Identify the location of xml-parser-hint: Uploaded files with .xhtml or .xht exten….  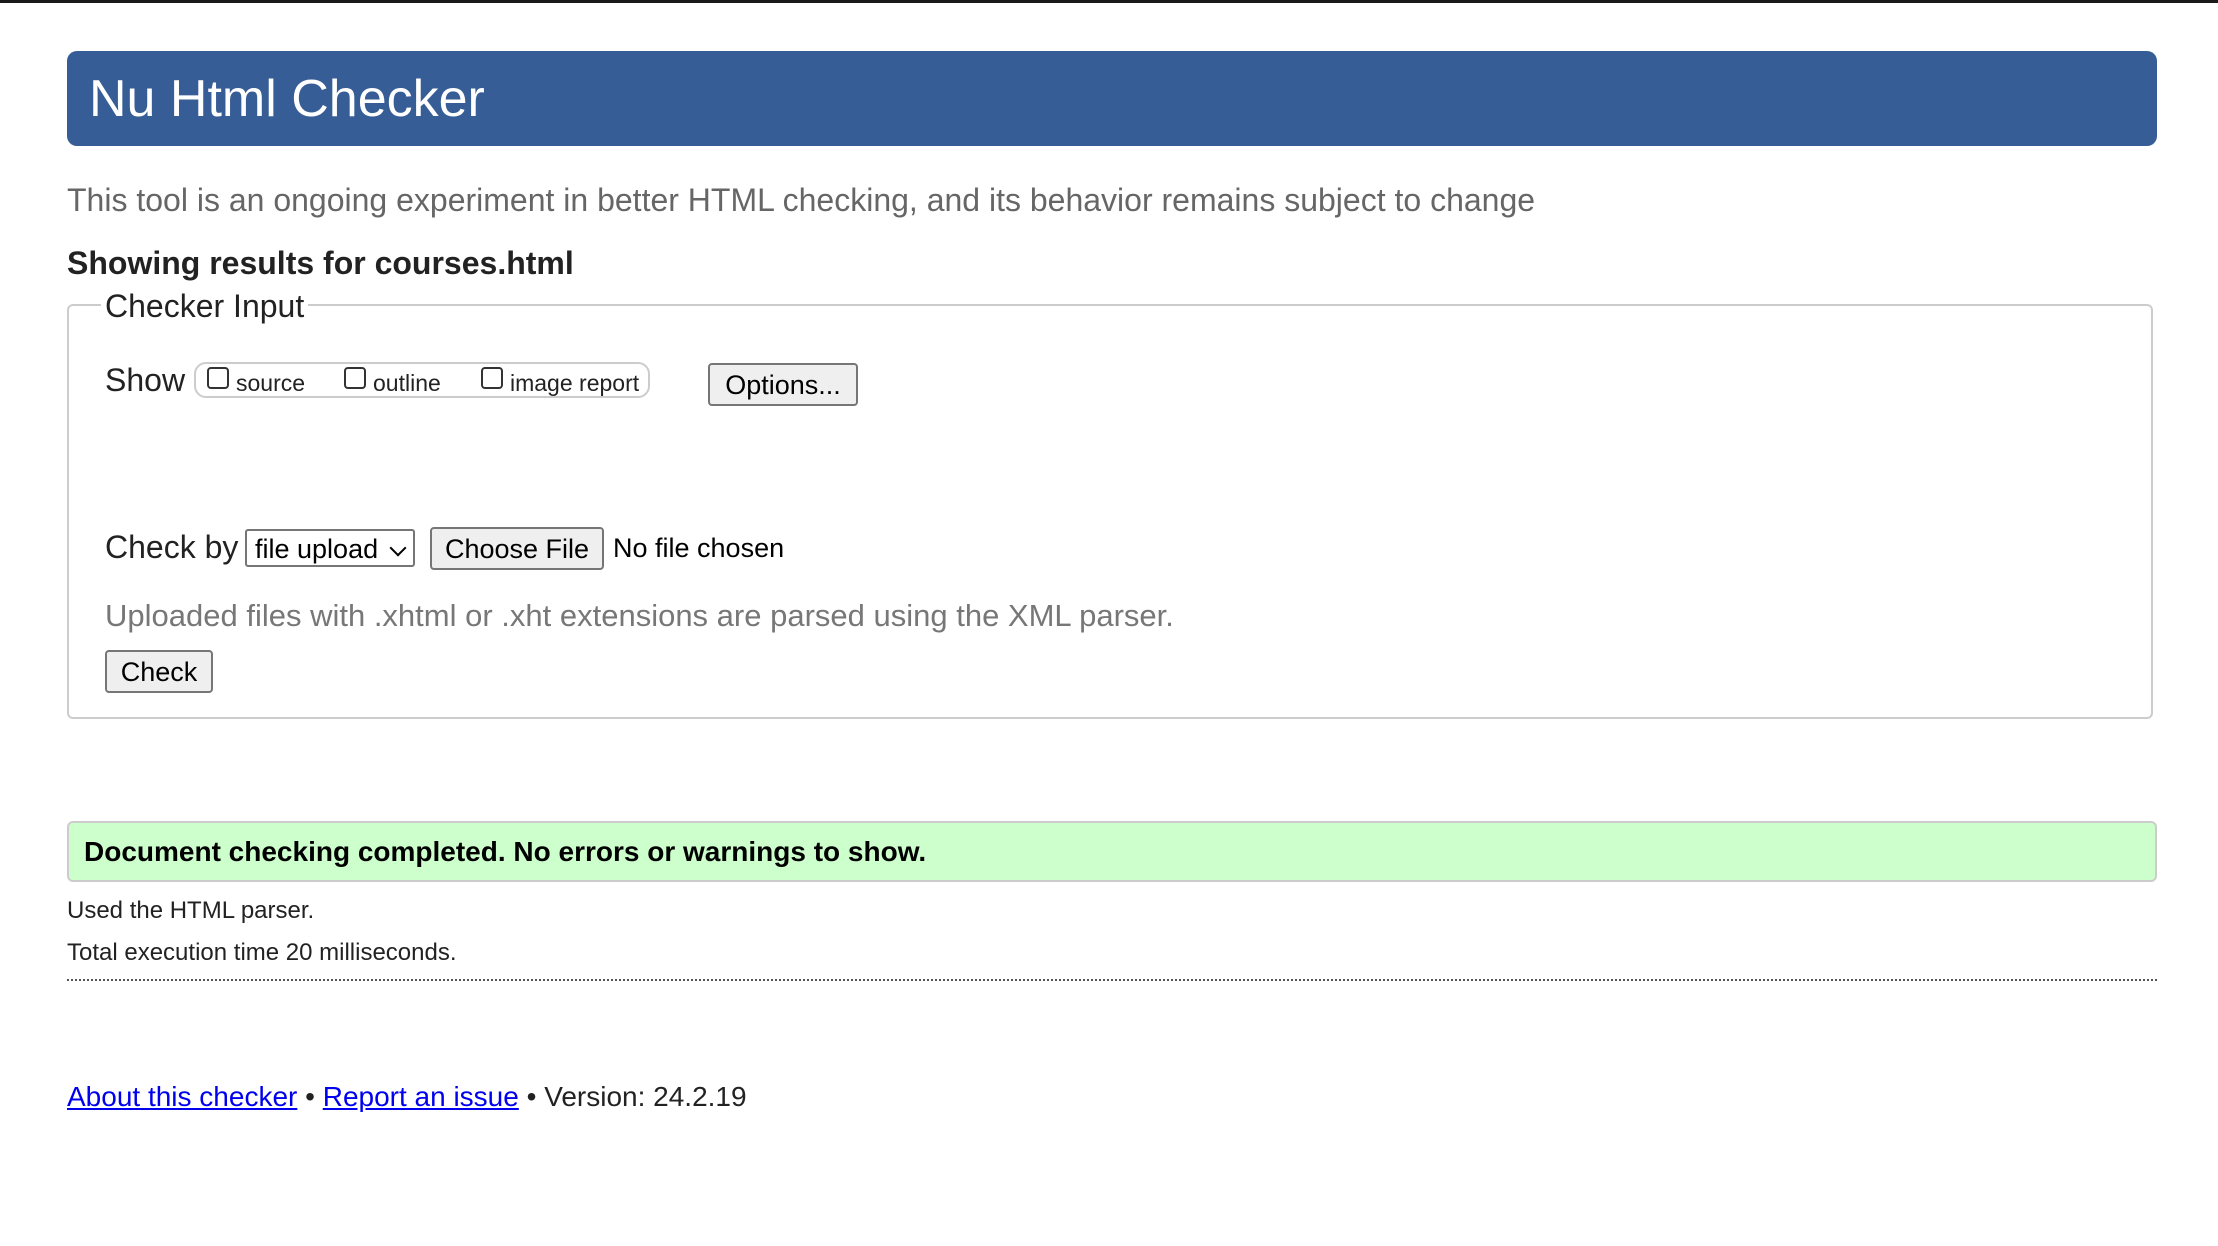
(639, 615).